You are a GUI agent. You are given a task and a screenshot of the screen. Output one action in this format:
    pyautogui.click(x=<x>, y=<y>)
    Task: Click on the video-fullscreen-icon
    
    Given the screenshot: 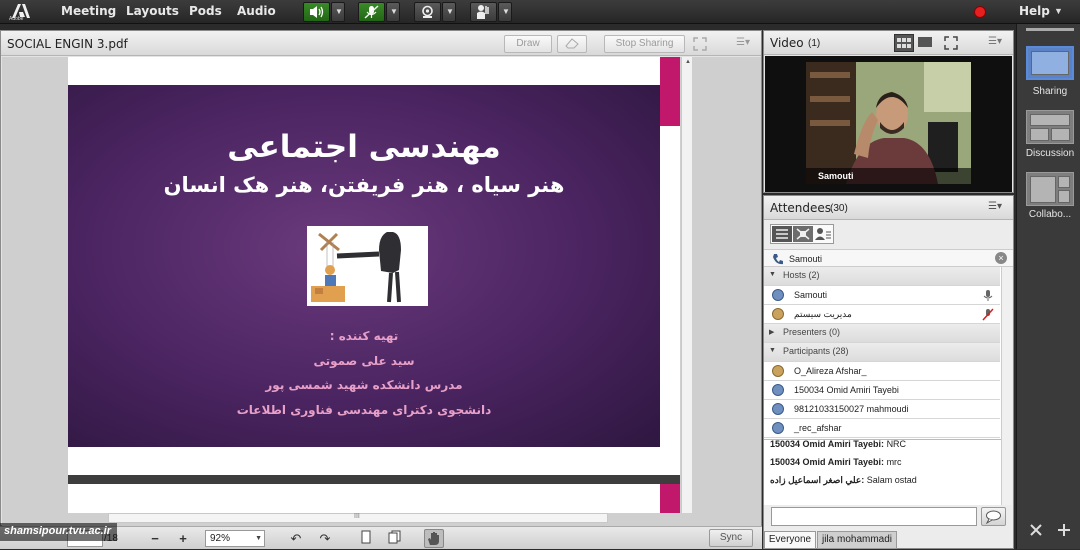 What is the action you would take?
    pyautogui.click(x=951, y=43)
    